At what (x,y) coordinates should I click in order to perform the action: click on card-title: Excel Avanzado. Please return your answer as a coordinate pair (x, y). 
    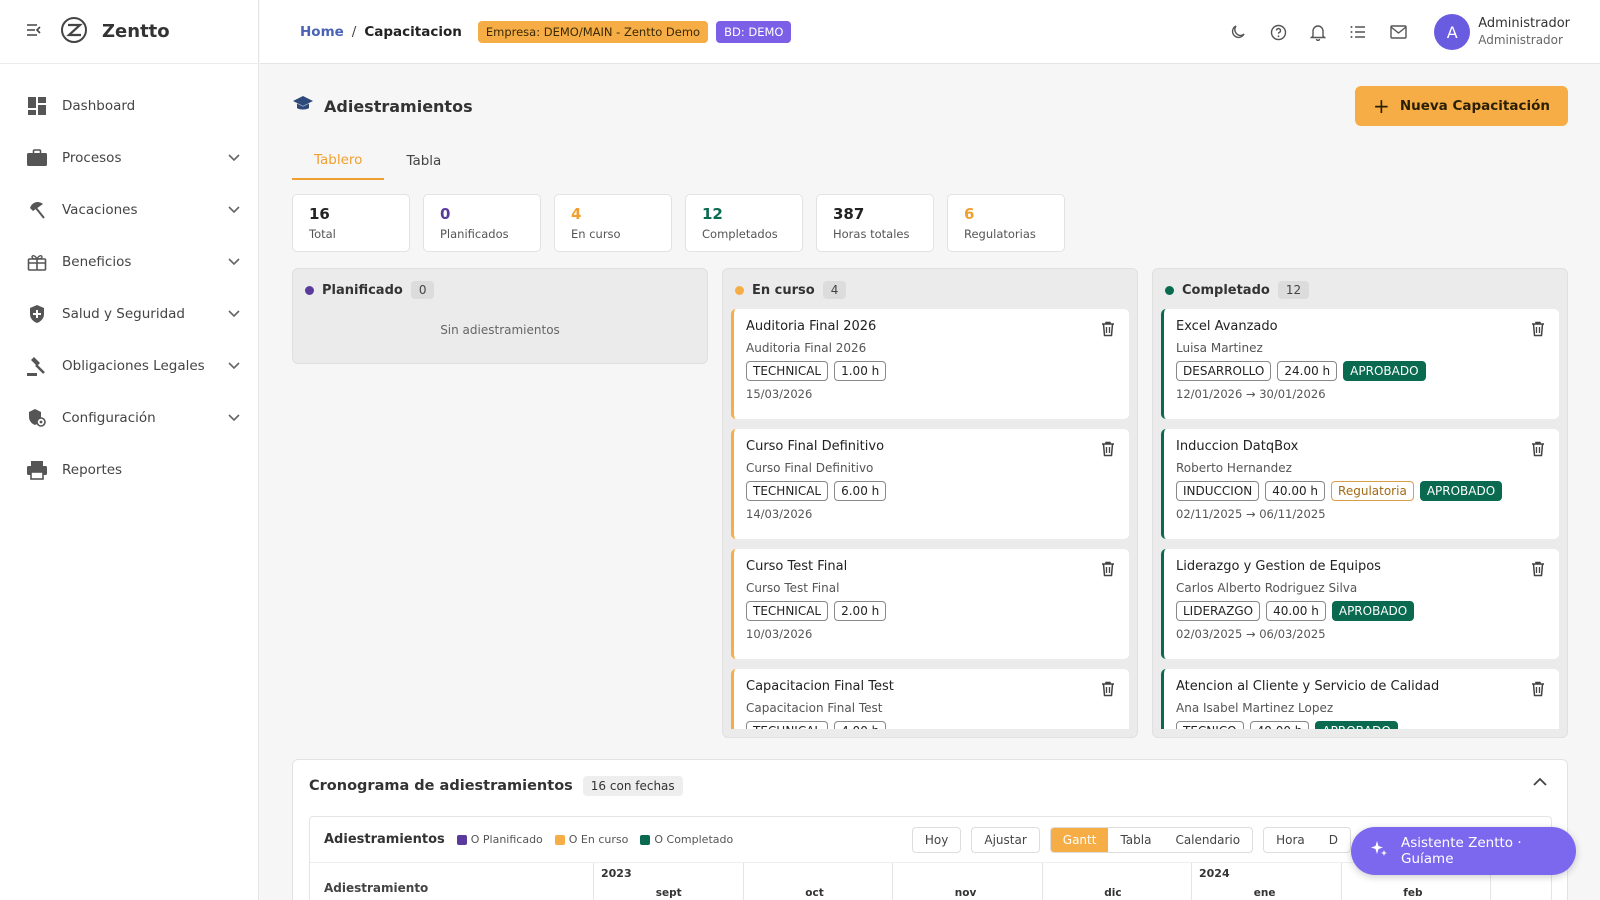
    Looking at the image, I should click on (1227, 326).